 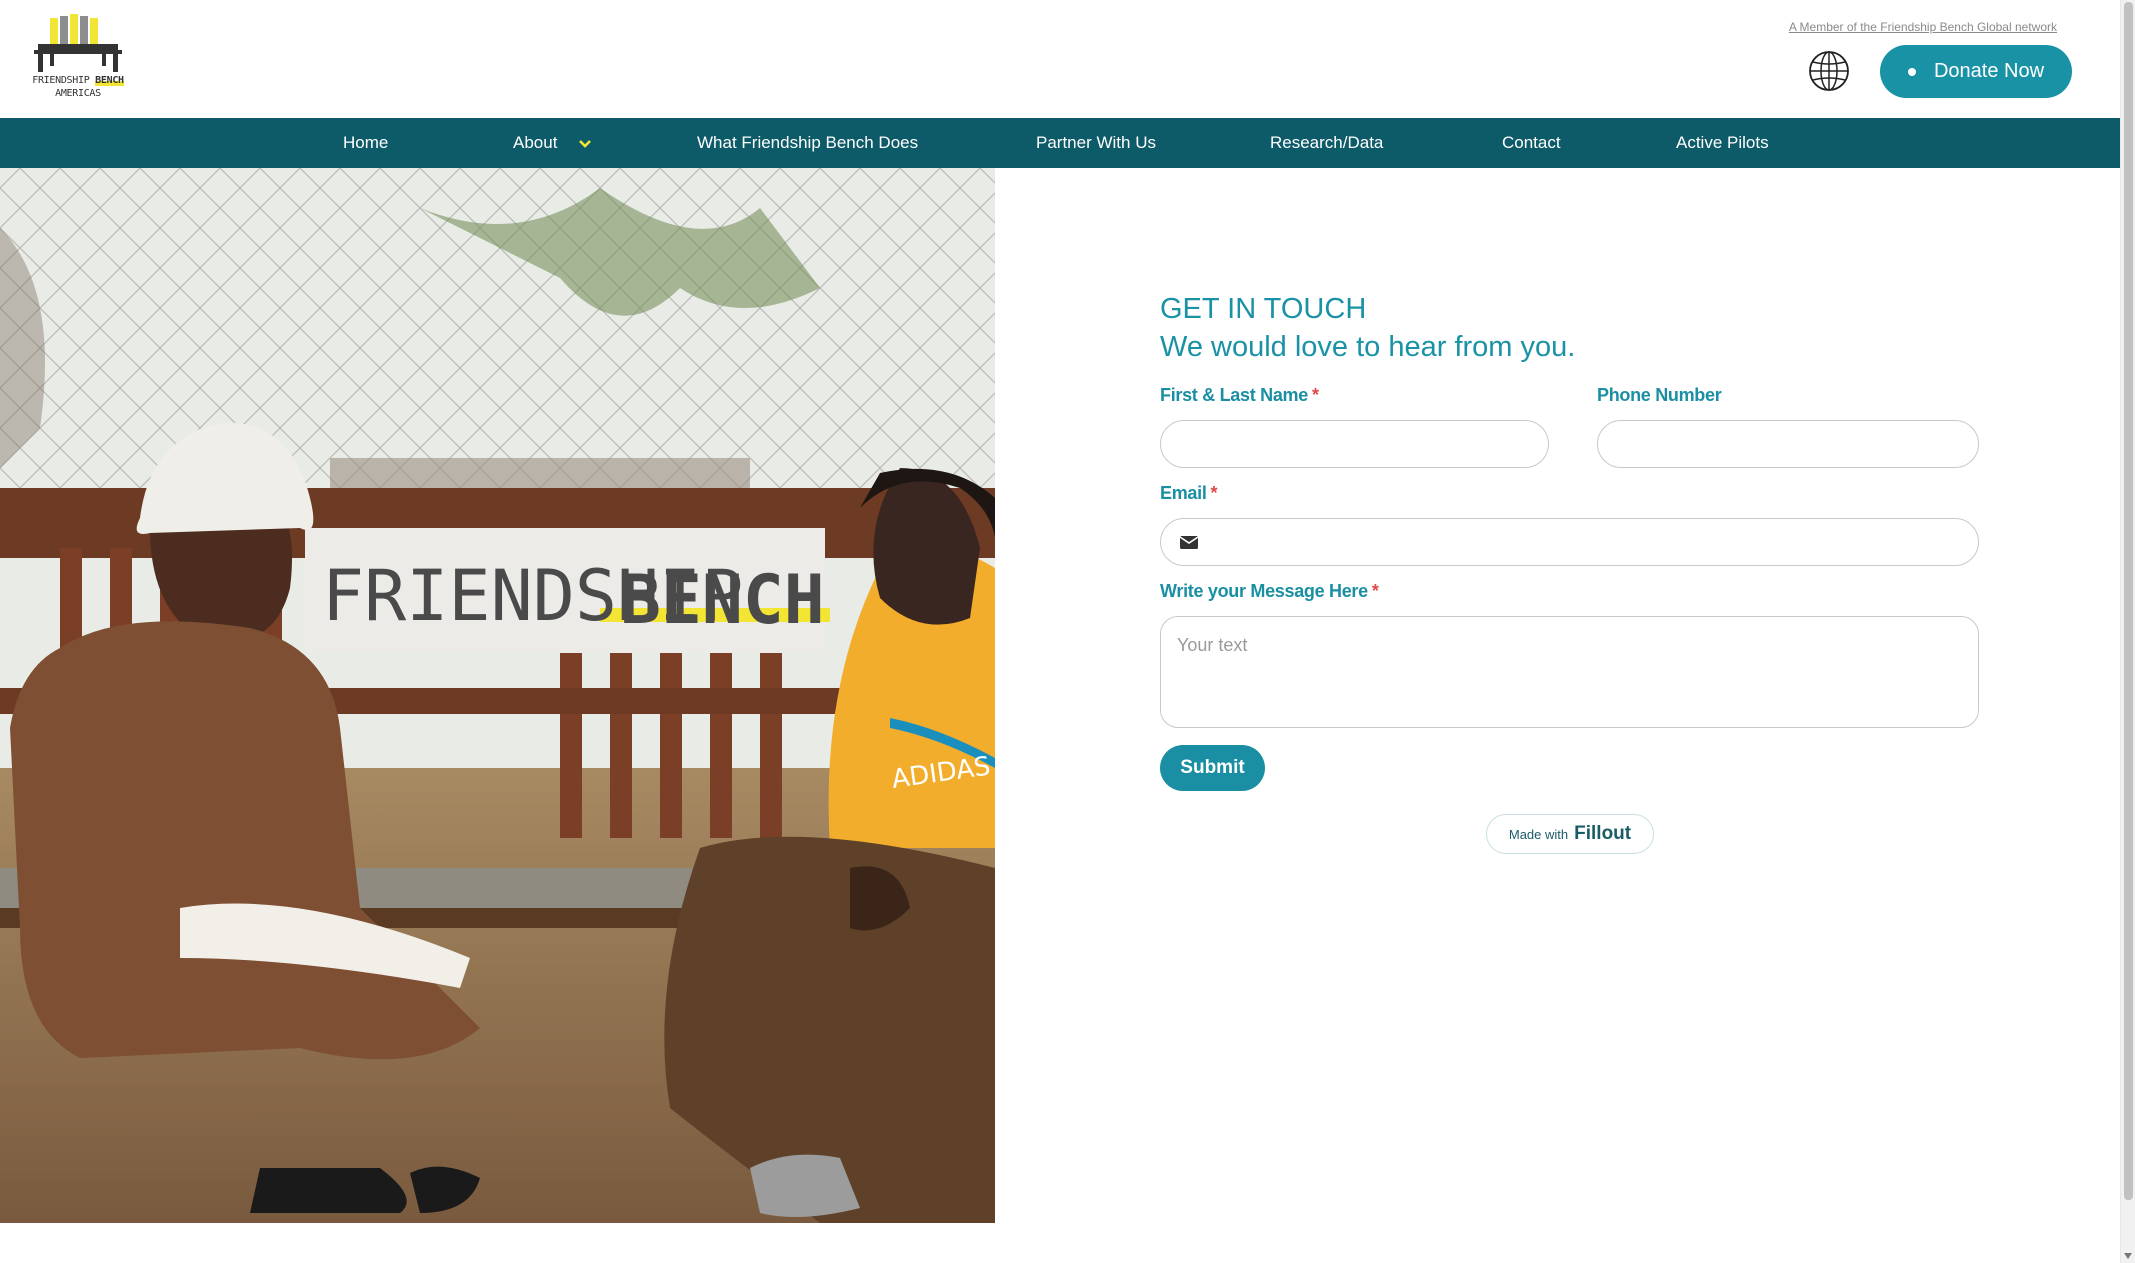 What do you see at coordinates (1212, 768) in the screenshot?
I see `submit-button: Submit` at bounding box center [1212, 768].